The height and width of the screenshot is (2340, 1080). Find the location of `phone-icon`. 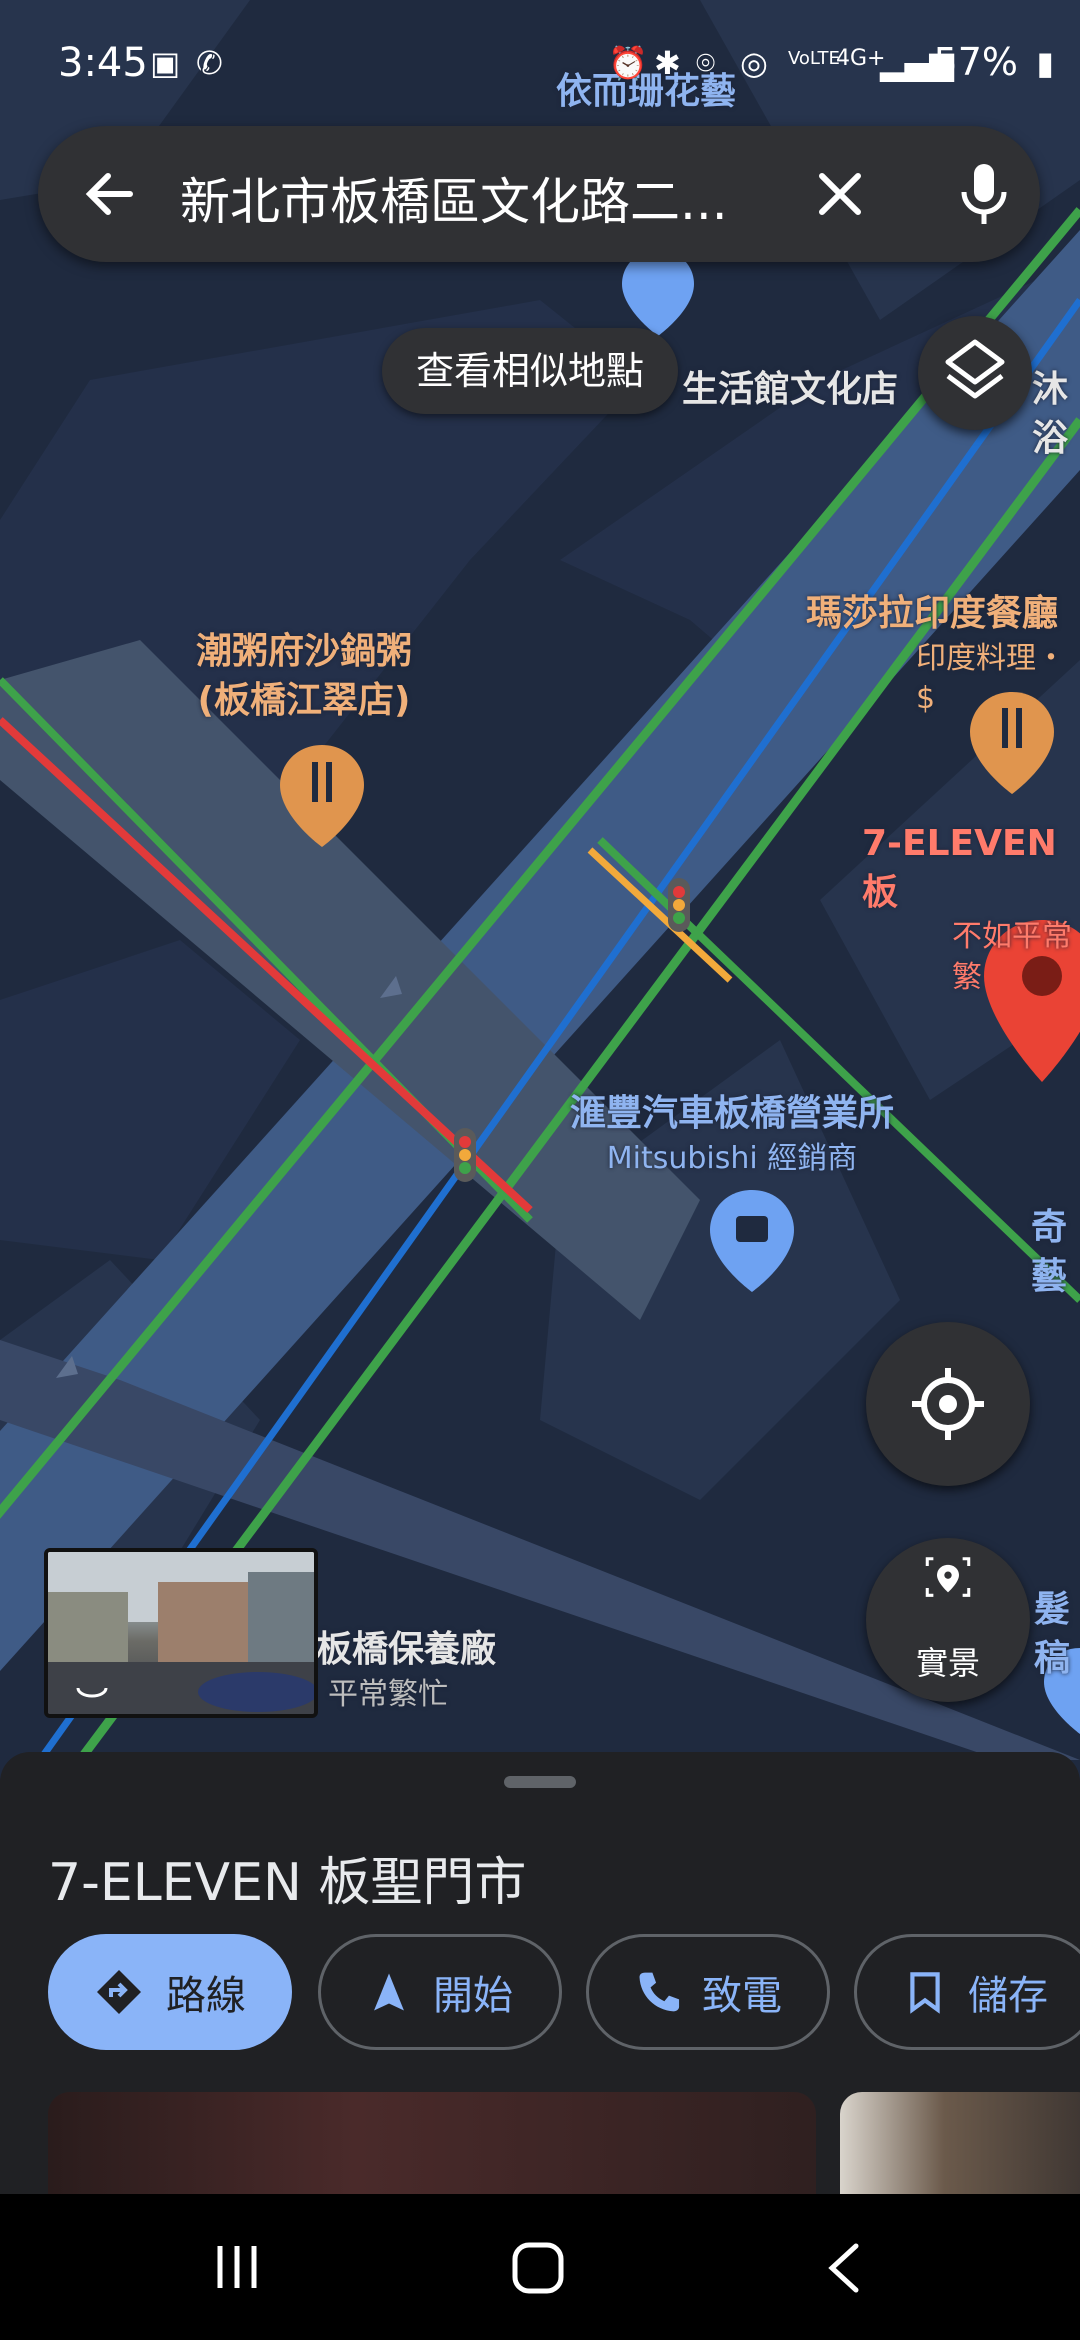

phone-icon is located at coordinates (659, 1992).